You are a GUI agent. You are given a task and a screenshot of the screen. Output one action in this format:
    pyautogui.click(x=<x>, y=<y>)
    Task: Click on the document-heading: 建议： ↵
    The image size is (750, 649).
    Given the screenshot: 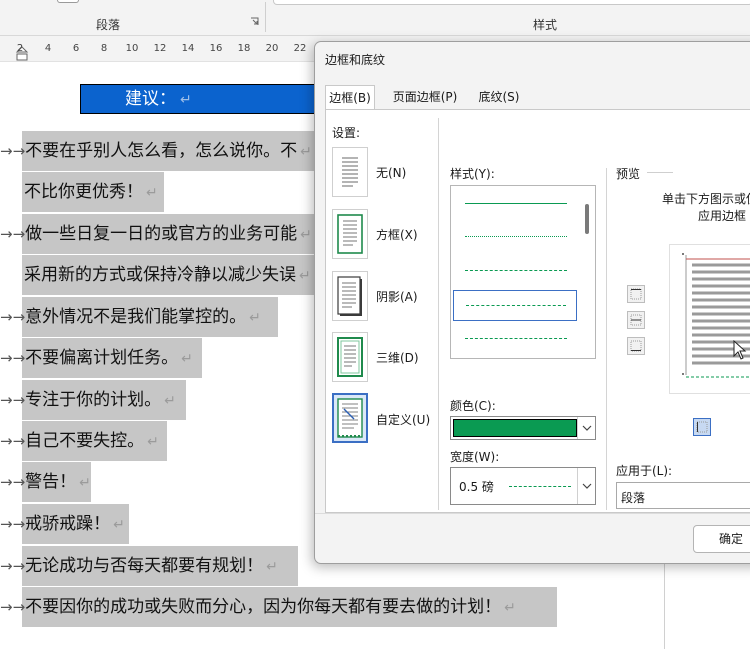 What is the action you would take?
    pyautogui.click(x=200, y=99)
    